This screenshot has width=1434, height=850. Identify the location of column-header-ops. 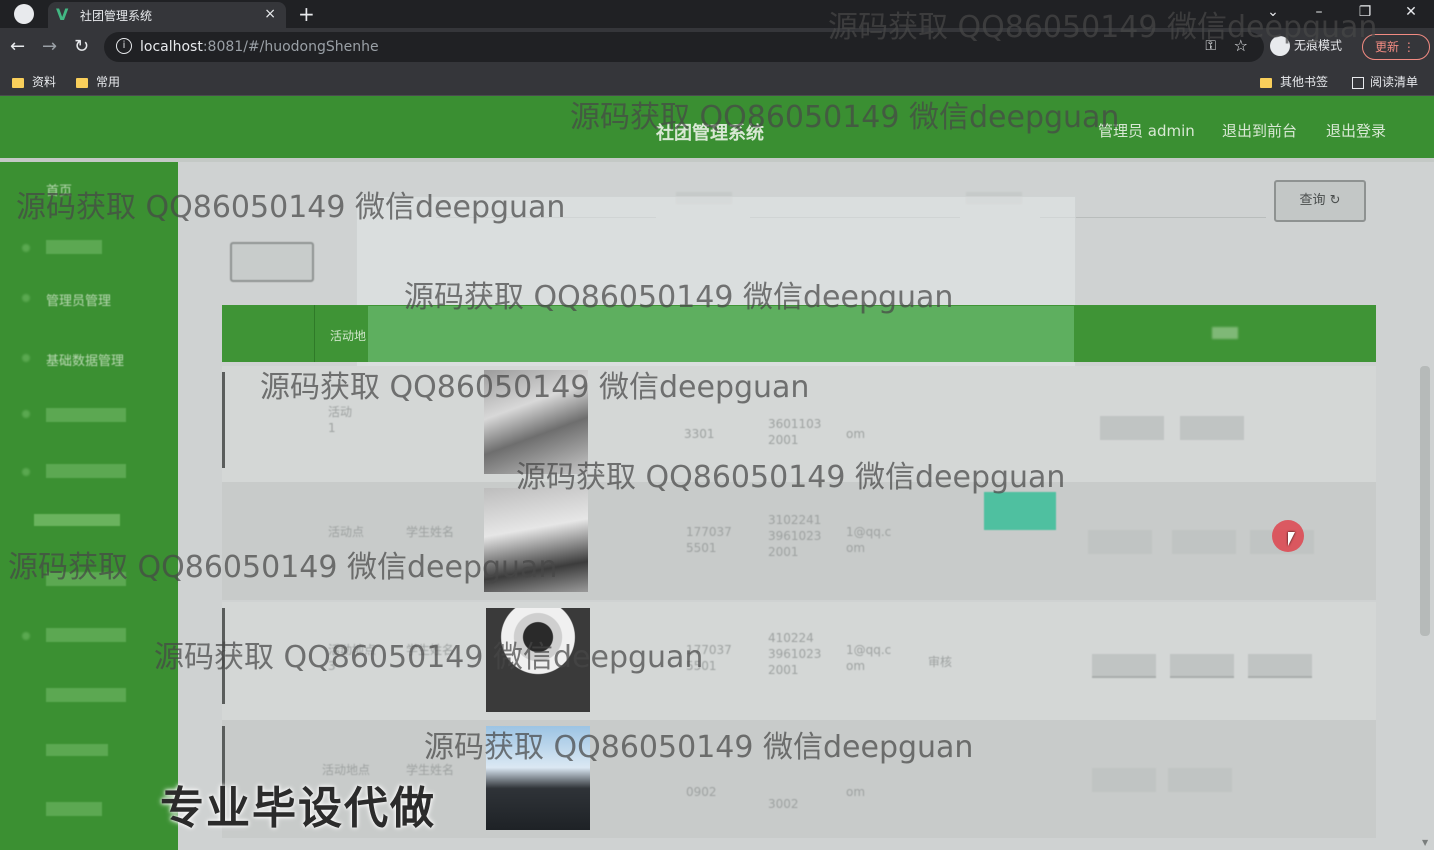
(1225, 333).